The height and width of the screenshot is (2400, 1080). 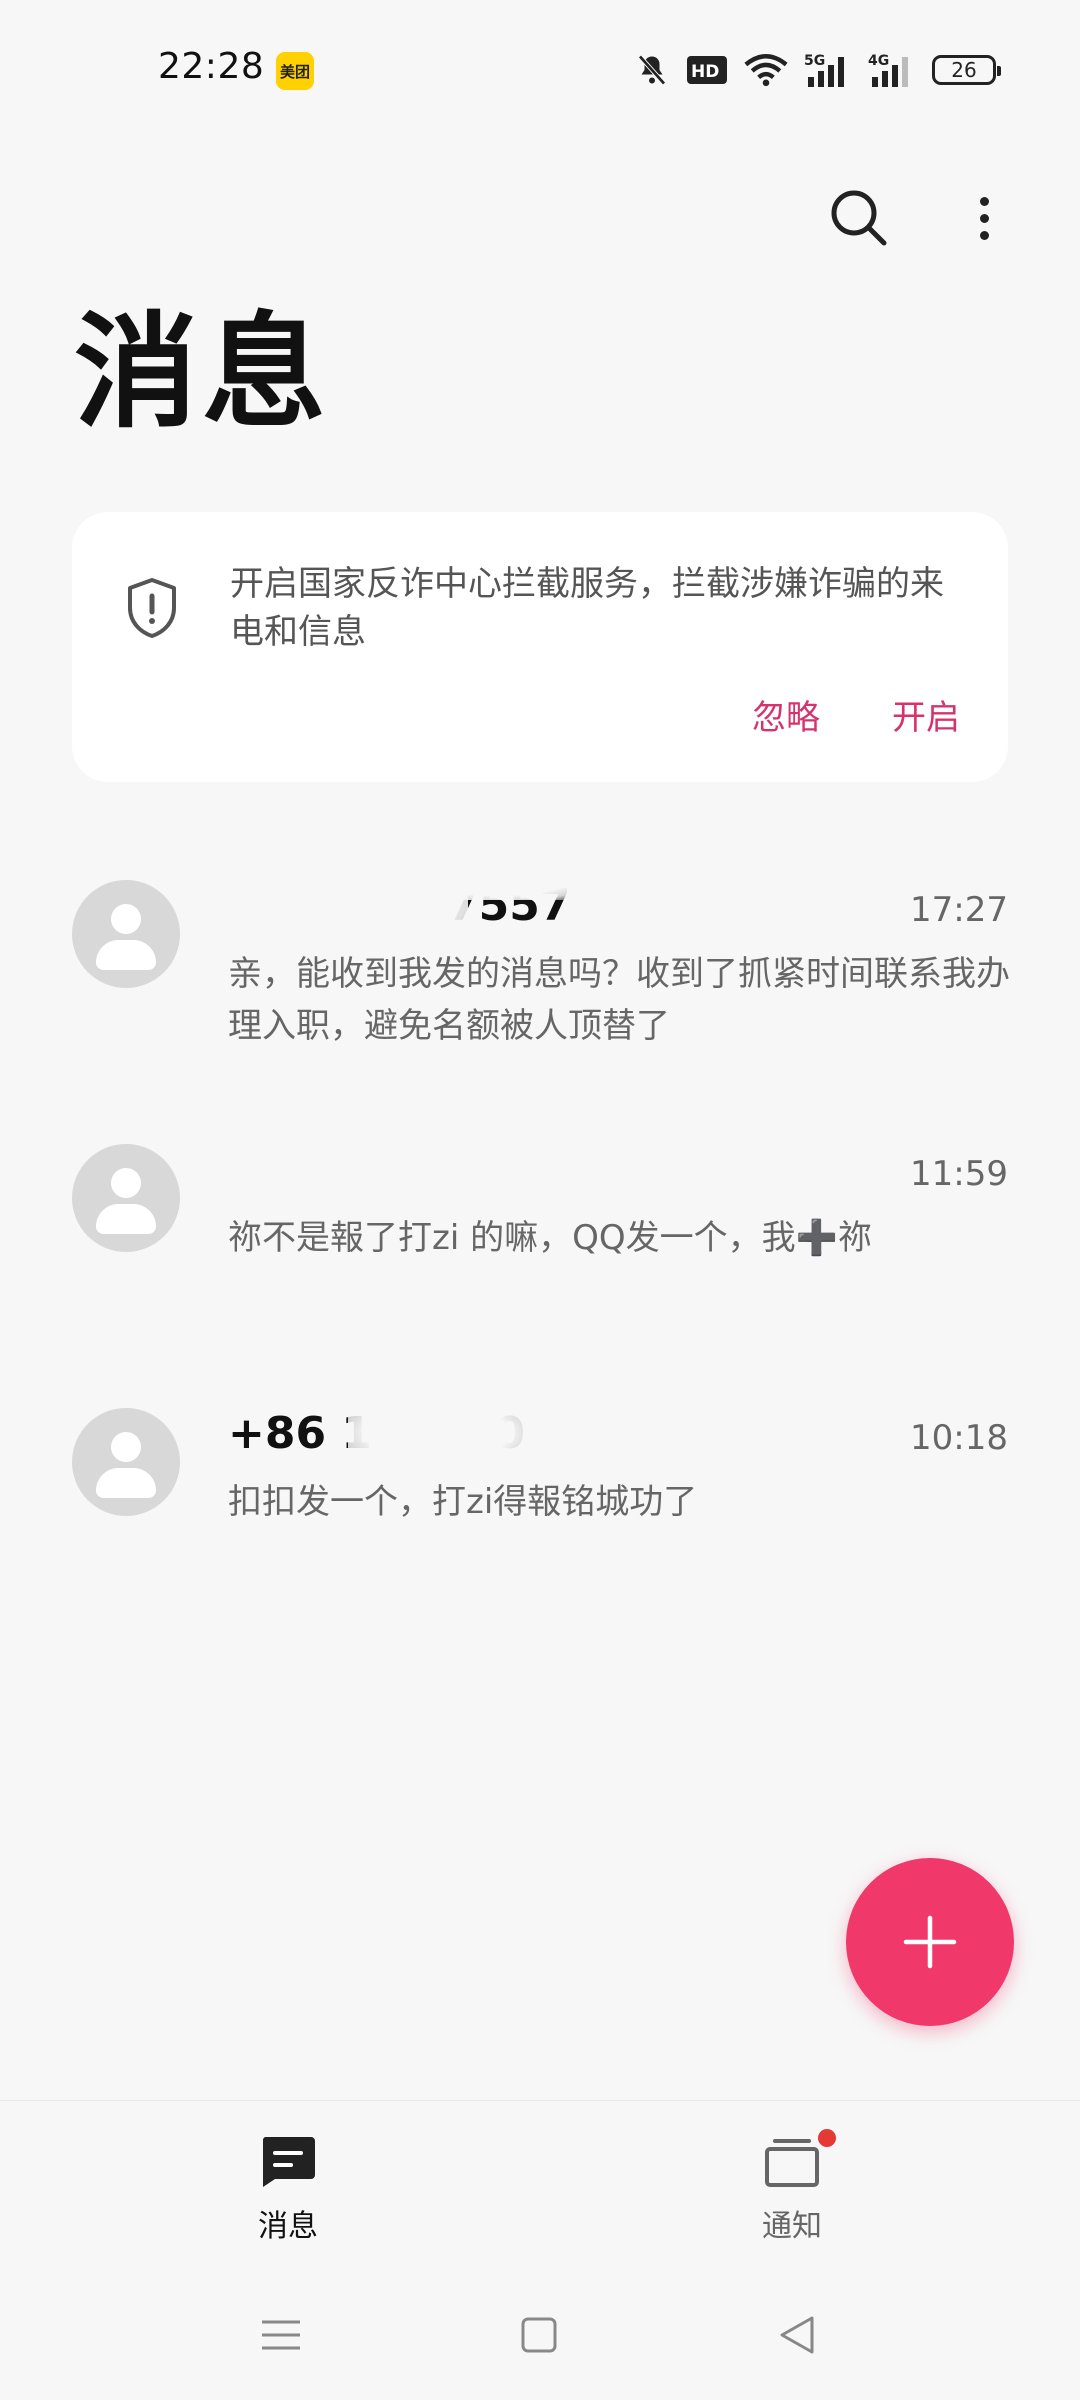 What do you see at coordinates (288, 2190) in the screenshot?
I see `tab-messages: 消息` at bounding box center [288, 2190].